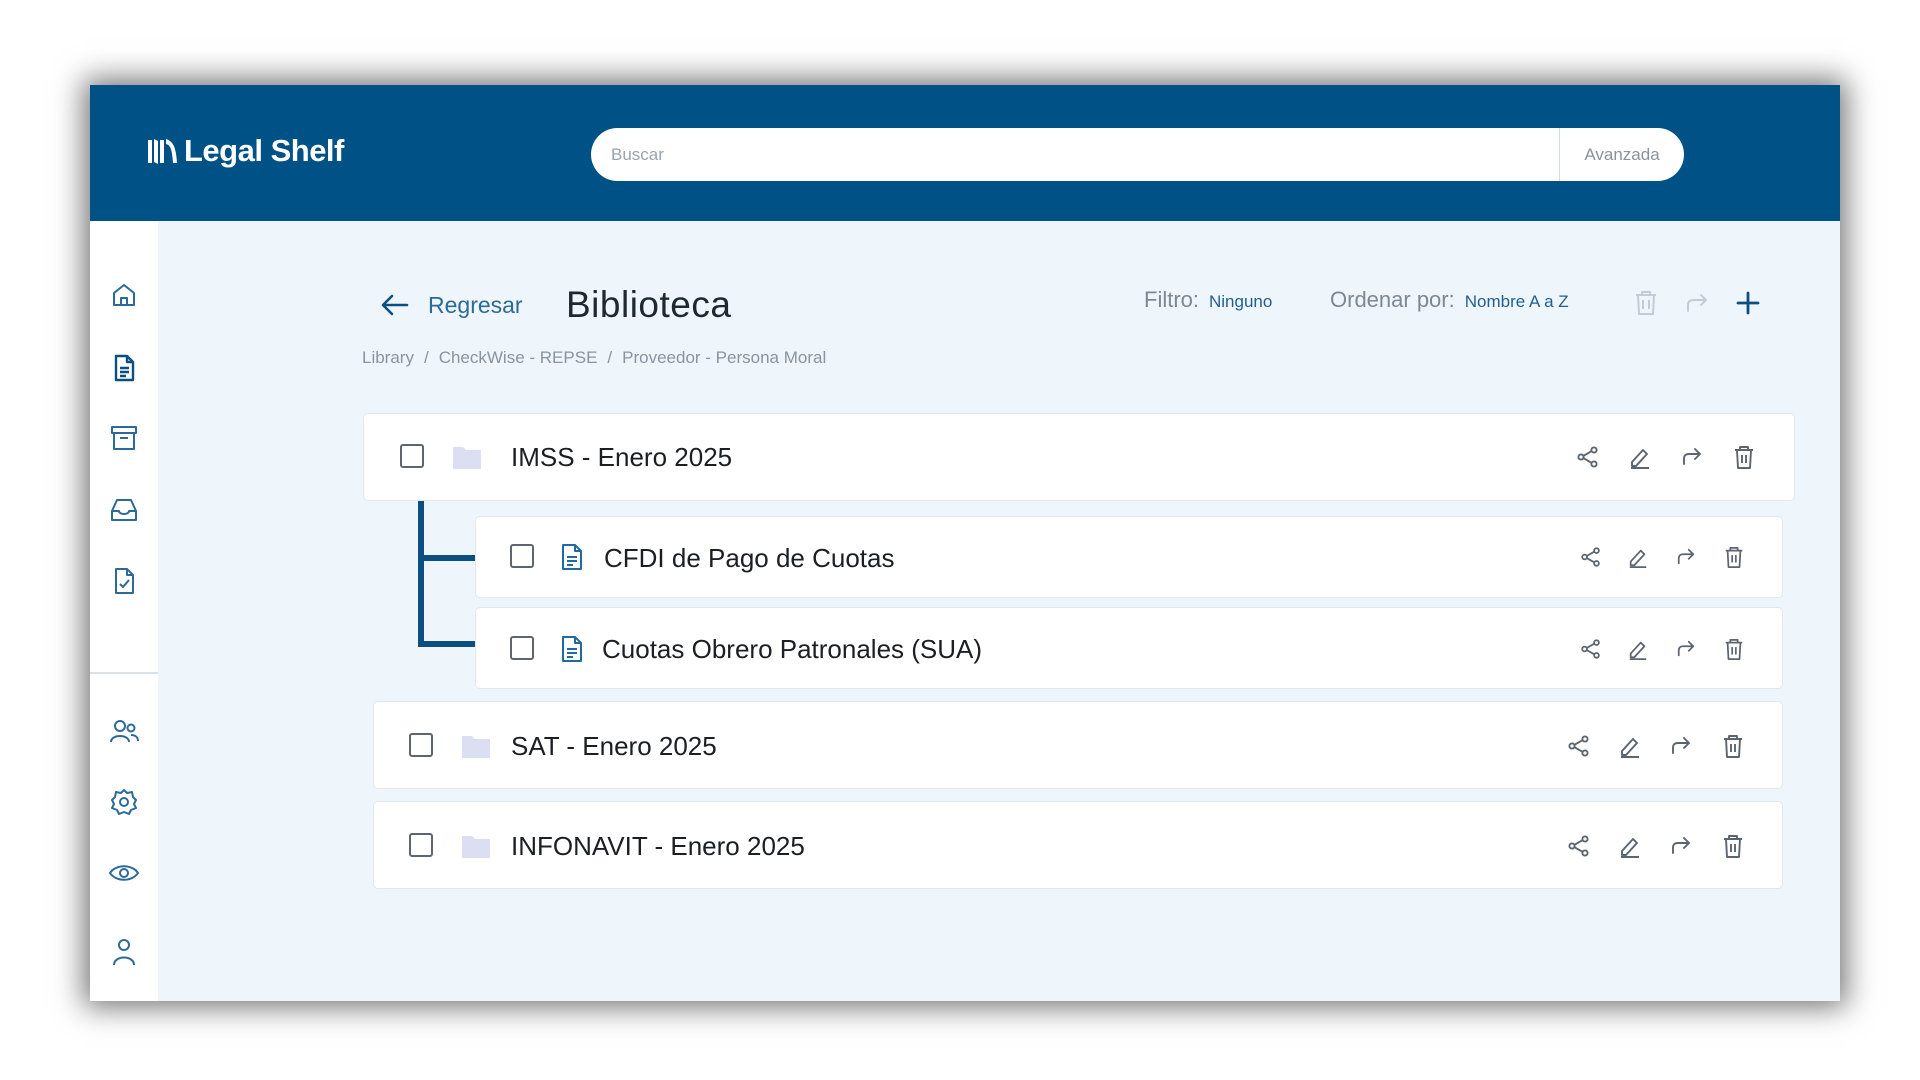 The height and width of the screenshot is (1080, 1920). What do you see at coordinates (621, 457) in the screenshot?
I see `folder-name: IMSS - Enero 2025` at bounding box center [621, 457].